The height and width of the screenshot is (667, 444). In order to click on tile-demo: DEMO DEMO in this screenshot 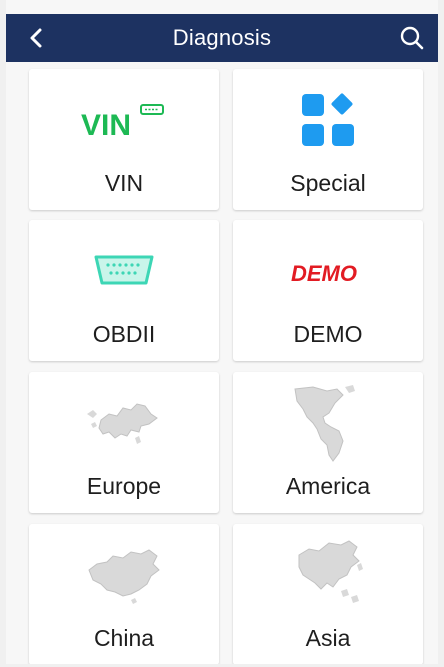, I will do `click(328, 290)`.